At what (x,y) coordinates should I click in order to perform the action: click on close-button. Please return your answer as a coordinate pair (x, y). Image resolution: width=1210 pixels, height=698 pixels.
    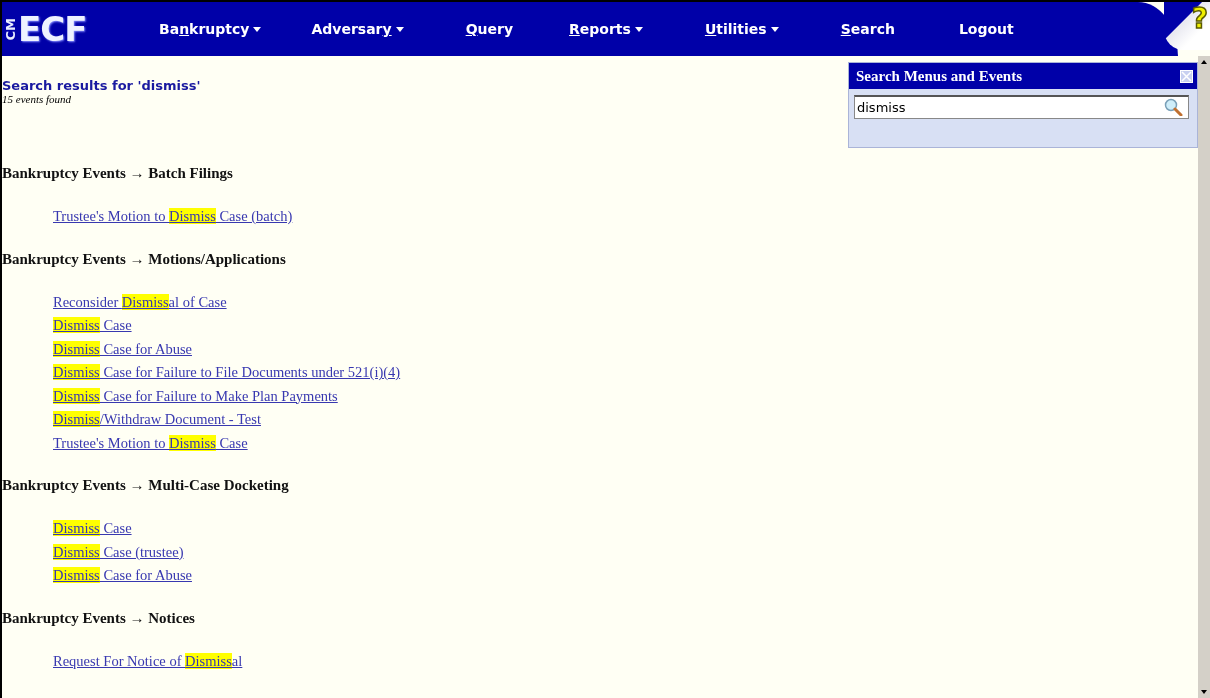
    Looking at the image, I should click on (1186, 76).